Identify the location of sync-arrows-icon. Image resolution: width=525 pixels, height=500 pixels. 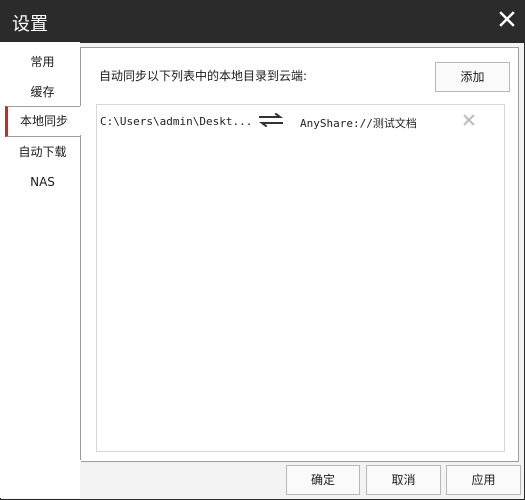
(271, 120).